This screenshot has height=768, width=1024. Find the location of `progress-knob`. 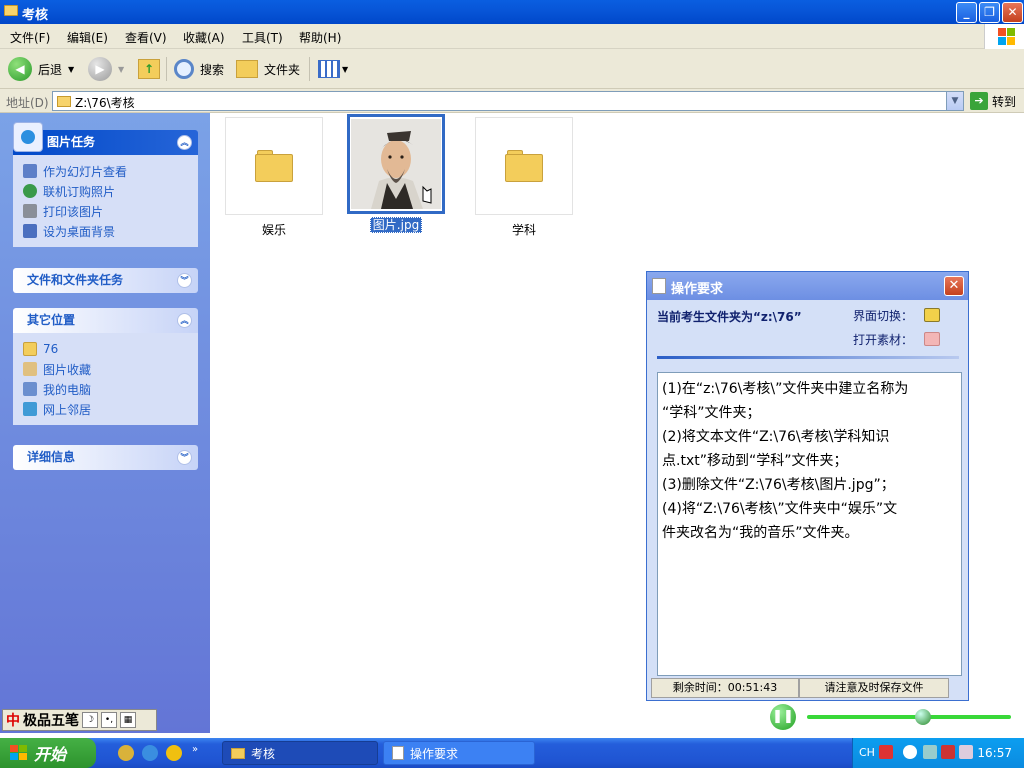

progress-knob is located at coordinates (923, 717).